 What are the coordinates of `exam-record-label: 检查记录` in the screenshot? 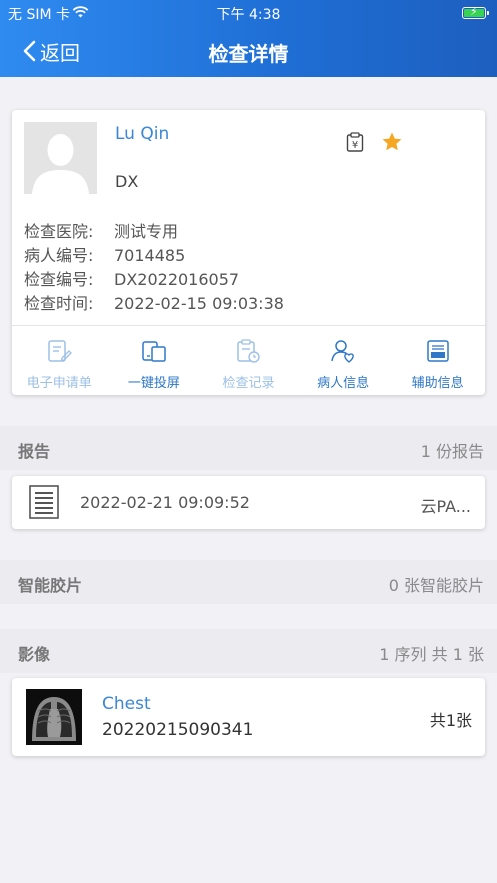 It's located at (248, 383).